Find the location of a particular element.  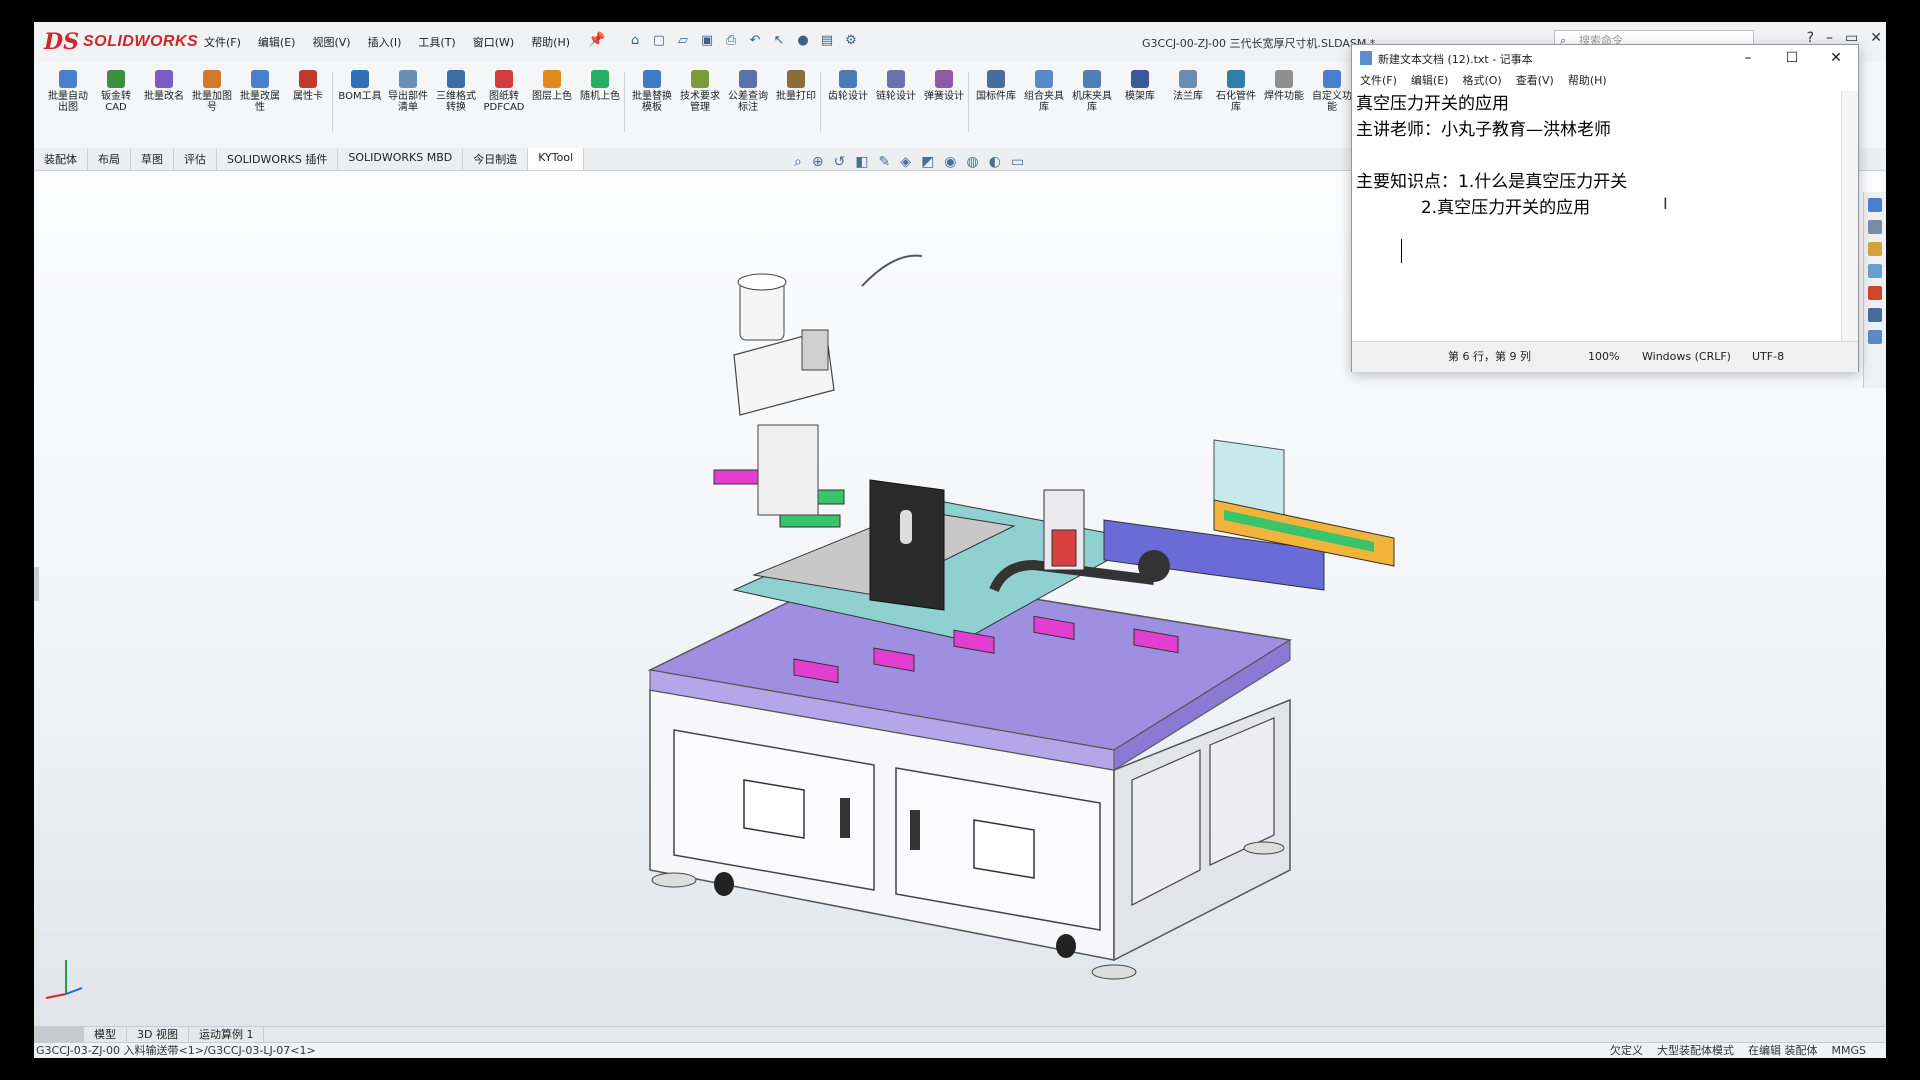

unit-system-selector: MMGS is located at coordinates (1849, 1050).